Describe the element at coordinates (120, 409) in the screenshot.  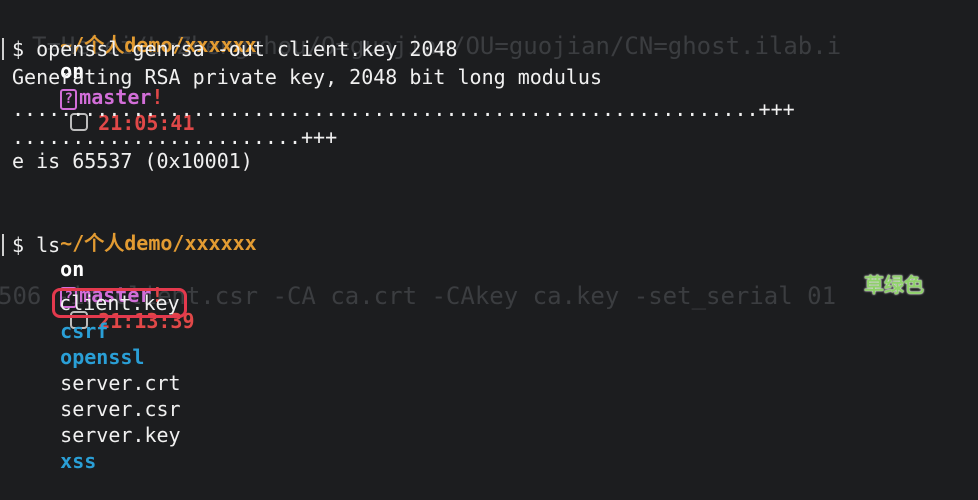
I see `file-server-csr: server.csr` at that location.